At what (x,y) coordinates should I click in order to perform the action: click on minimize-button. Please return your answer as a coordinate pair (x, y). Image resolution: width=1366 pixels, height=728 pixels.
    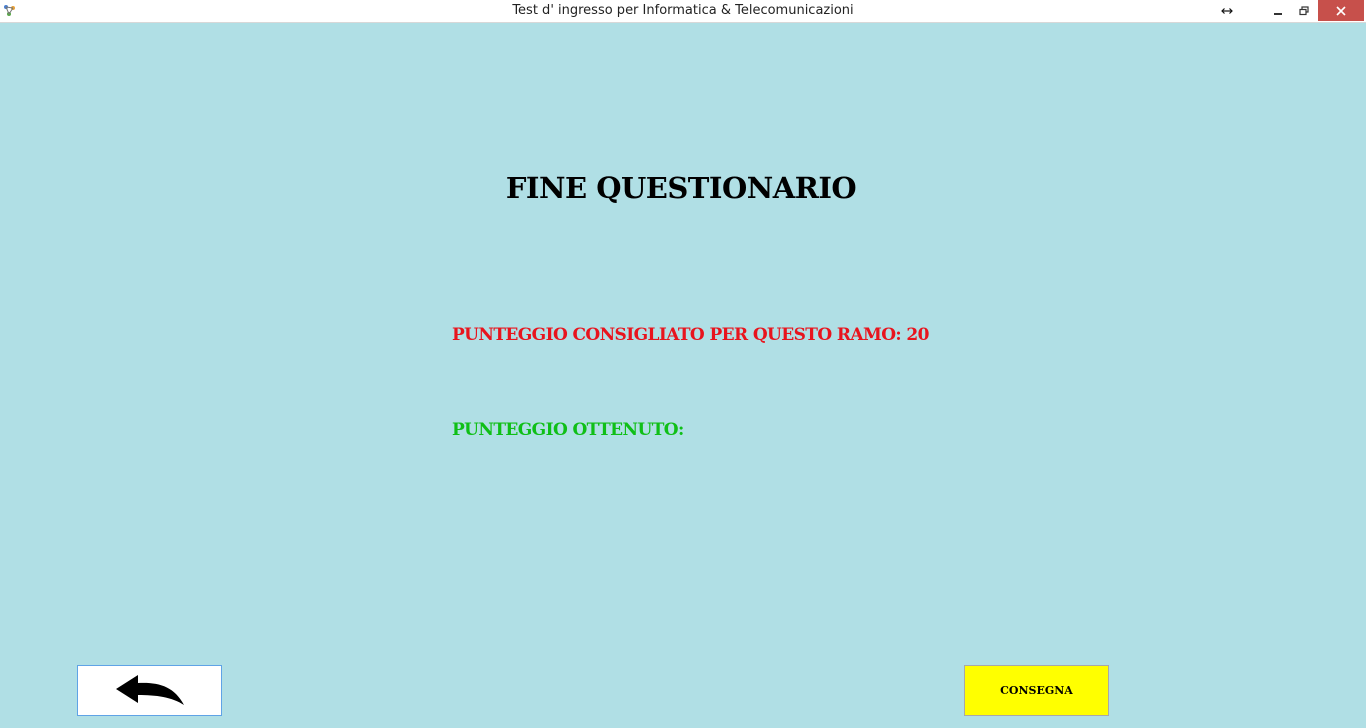
    Looking at the image, I should click on (1278, 10).